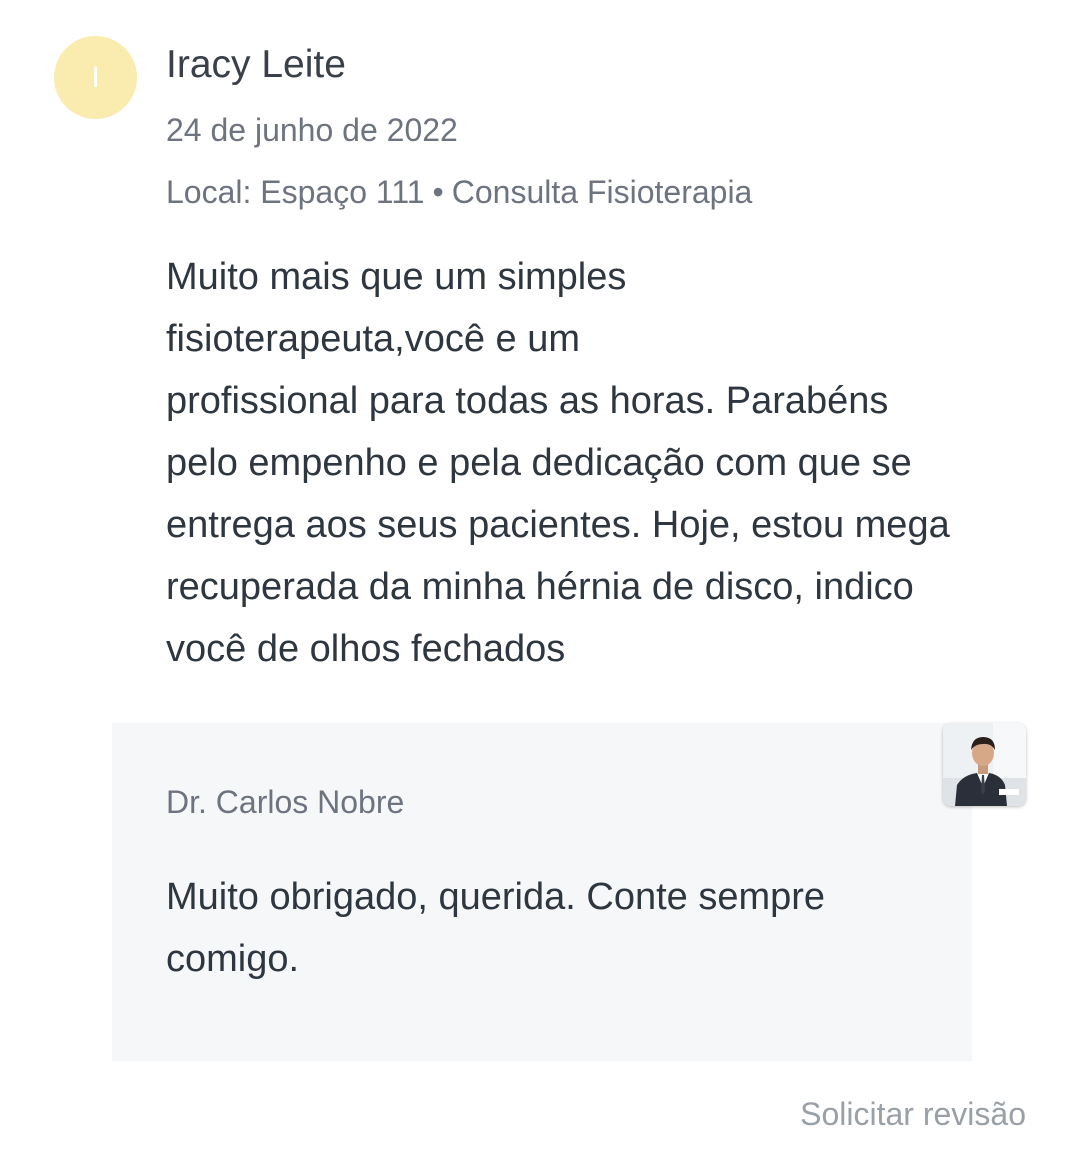  Describe the element at coordinates (539, 463) in the screenshot. I see `review-text-line: pelo empenho e pela dedicação com que se` at that location.